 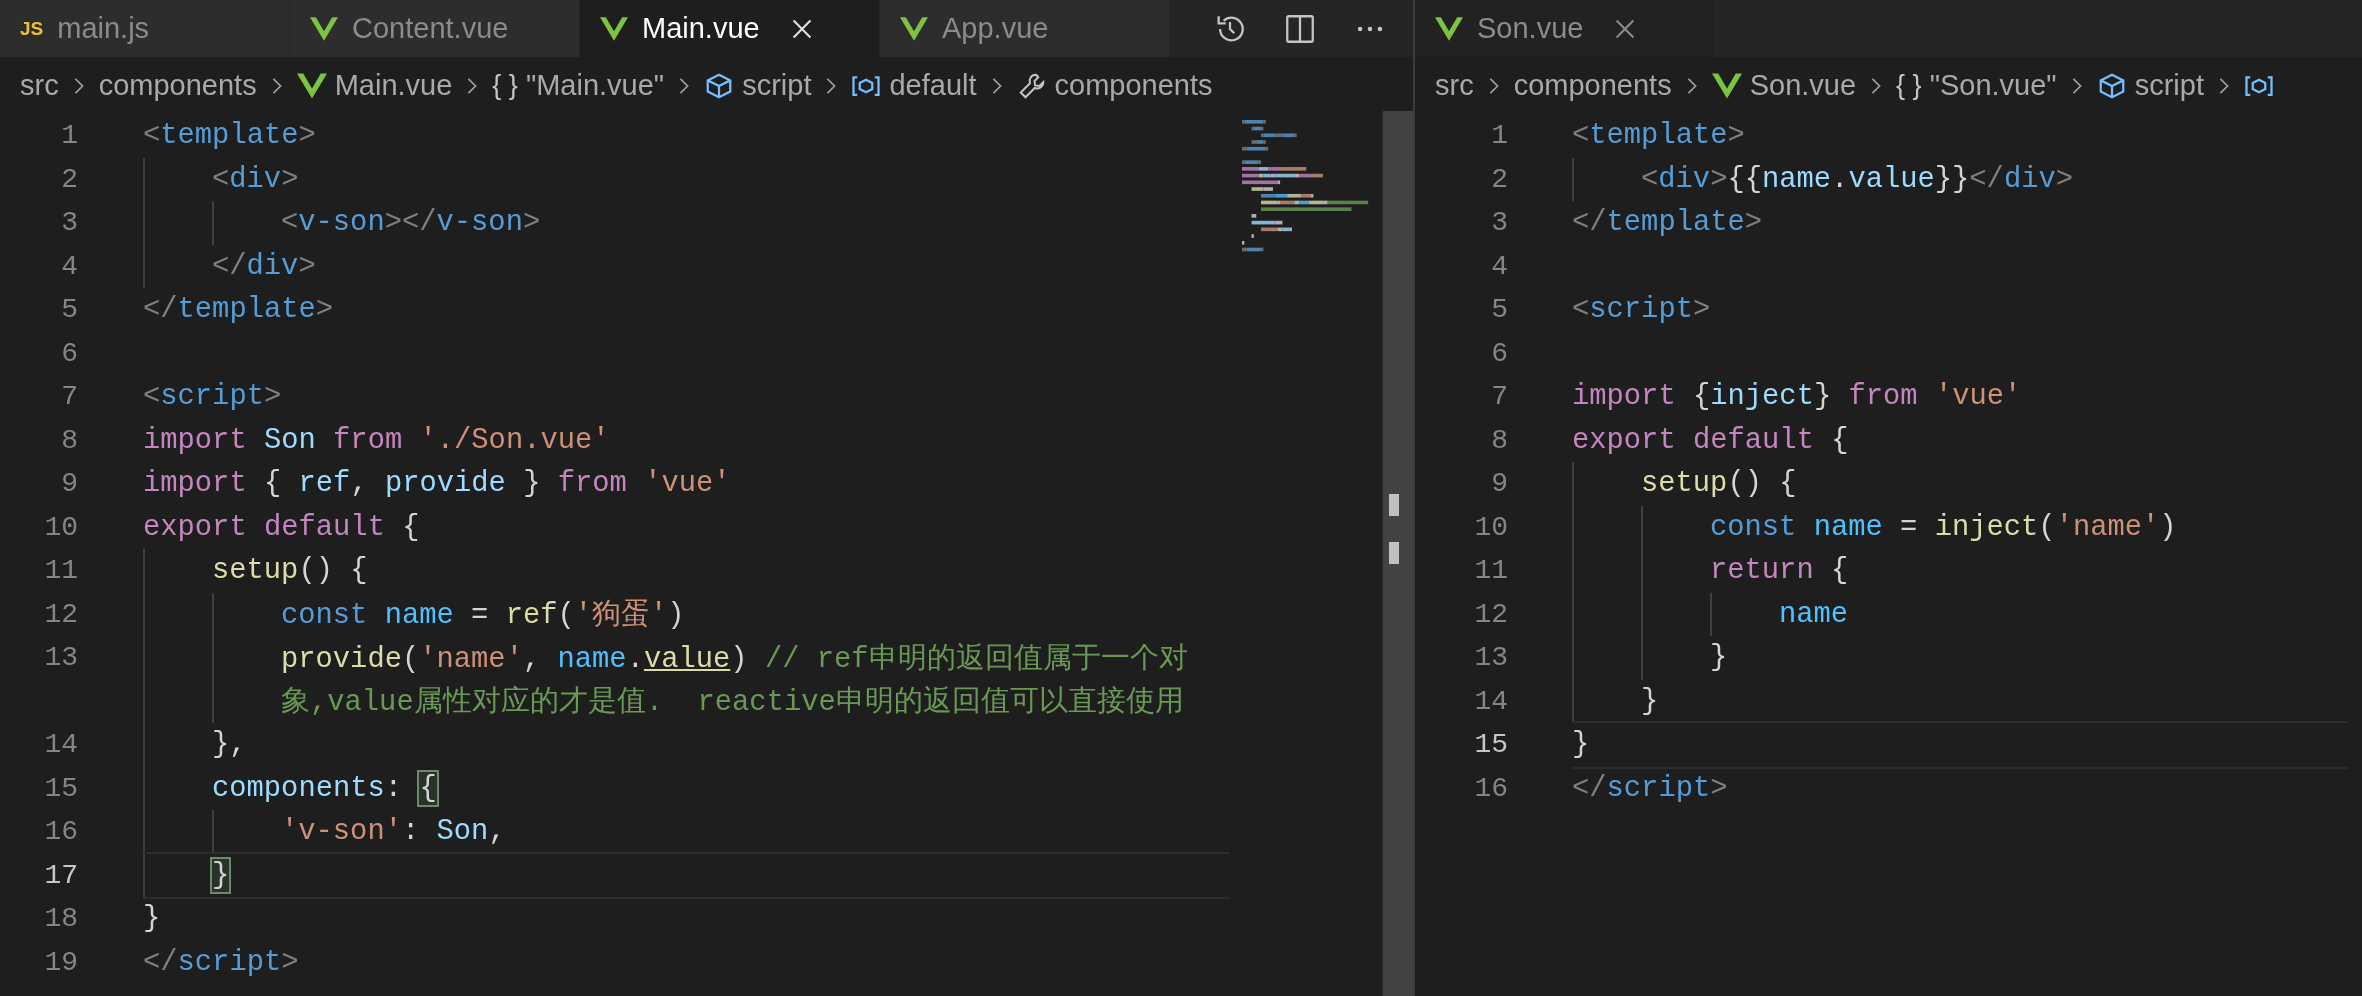 What do you see at coordinates (60, 875) in the screenshot?
I see `line-number: 17` at bounding box center [60, 875].